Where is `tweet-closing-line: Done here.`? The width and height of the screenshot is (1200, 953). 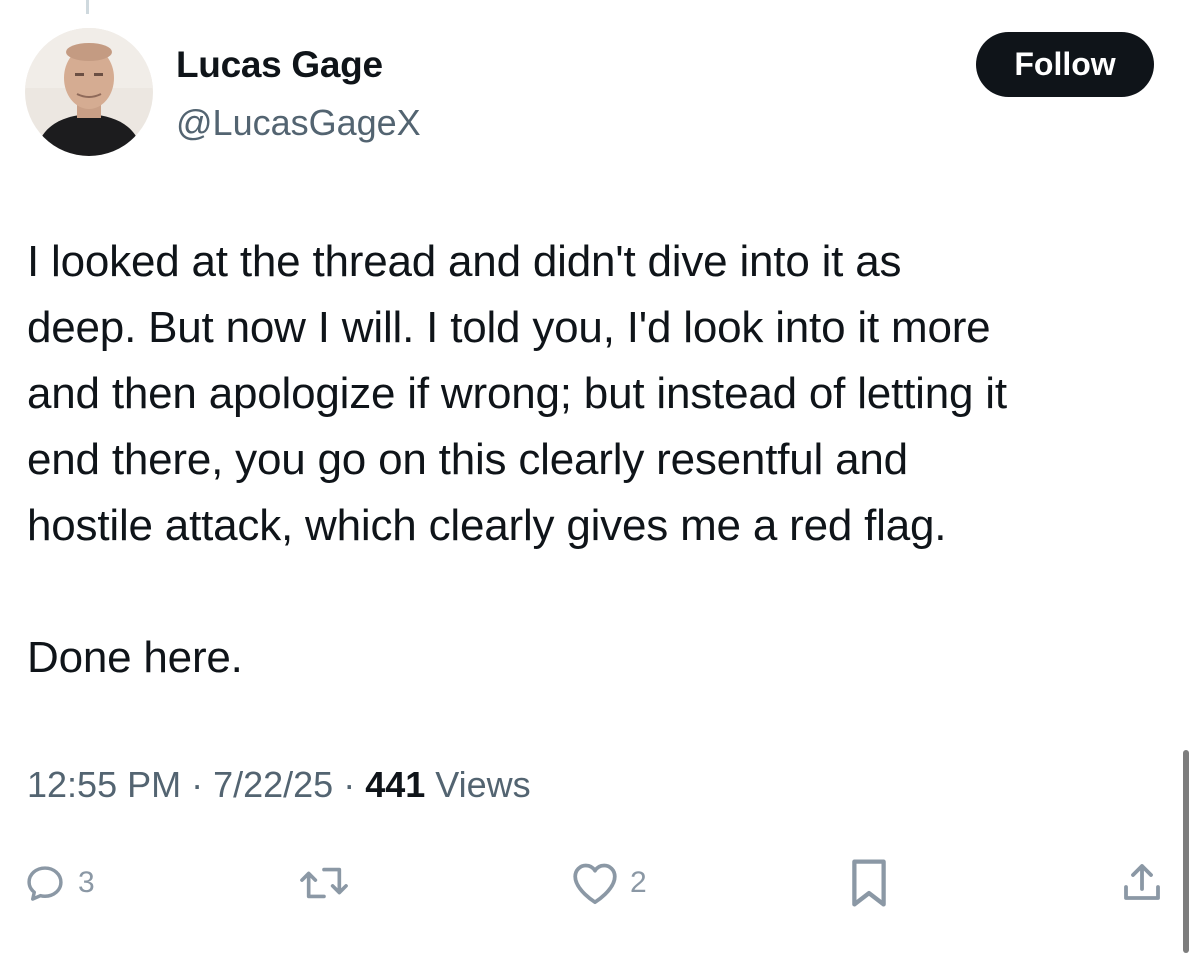
tweet-closing-line: Done here. is located at coordinates (135, 657).